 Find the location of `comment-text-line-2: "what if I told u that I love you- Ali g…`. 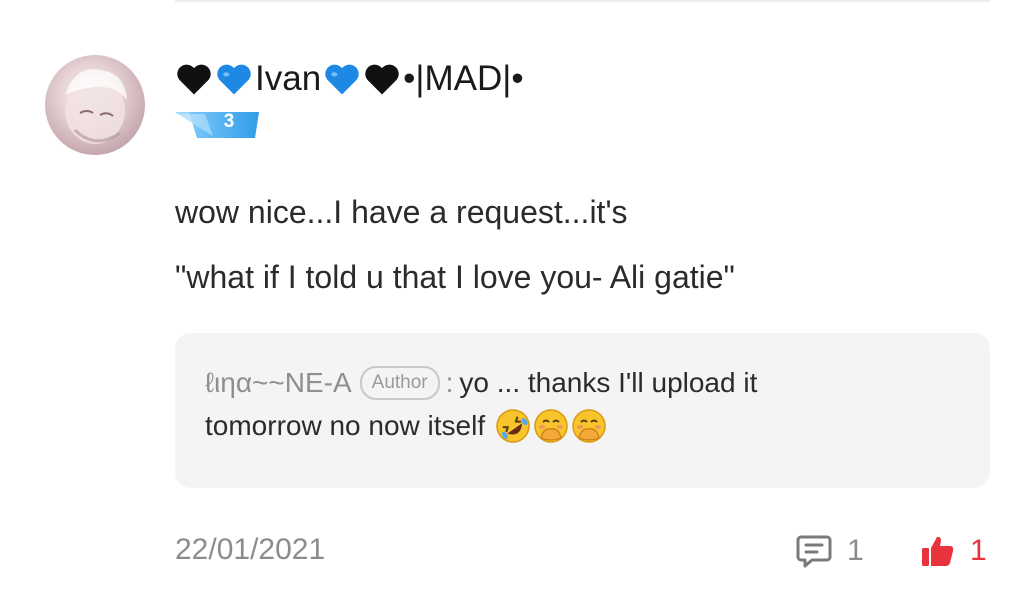

comment-text-line-2: "what if I told u that I love you- Ali g… is located at coordinates (455, 277).